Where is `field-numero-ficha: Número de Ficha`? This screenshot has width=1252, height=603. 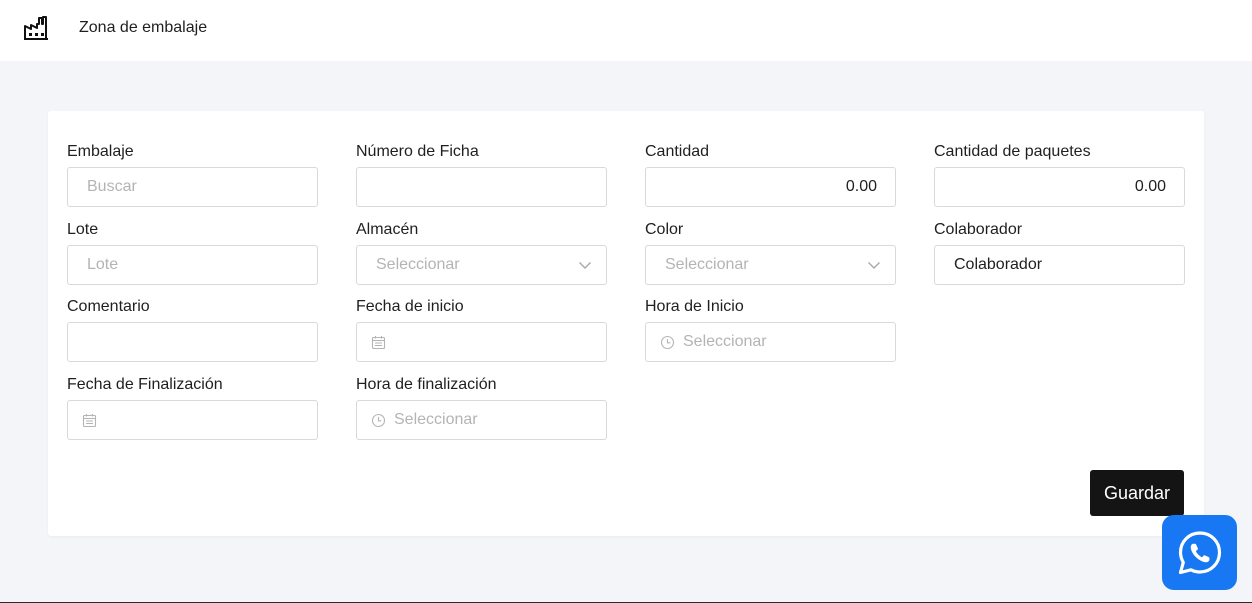
field-numero-ficha: Número de Ficha is located at coordinates (481, 174).